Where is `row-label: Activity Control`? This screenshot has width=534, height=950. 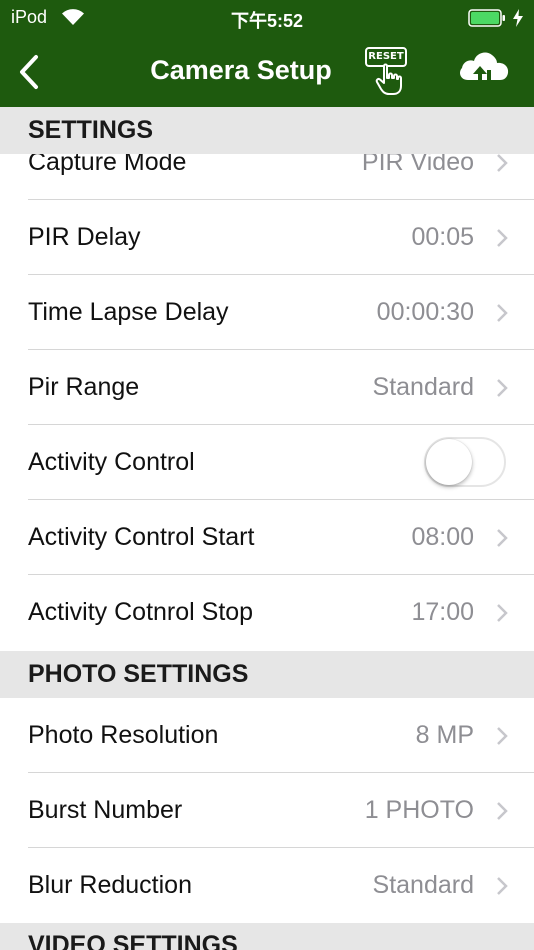
row-label: Activity Control is located at coordinates (111, 462).